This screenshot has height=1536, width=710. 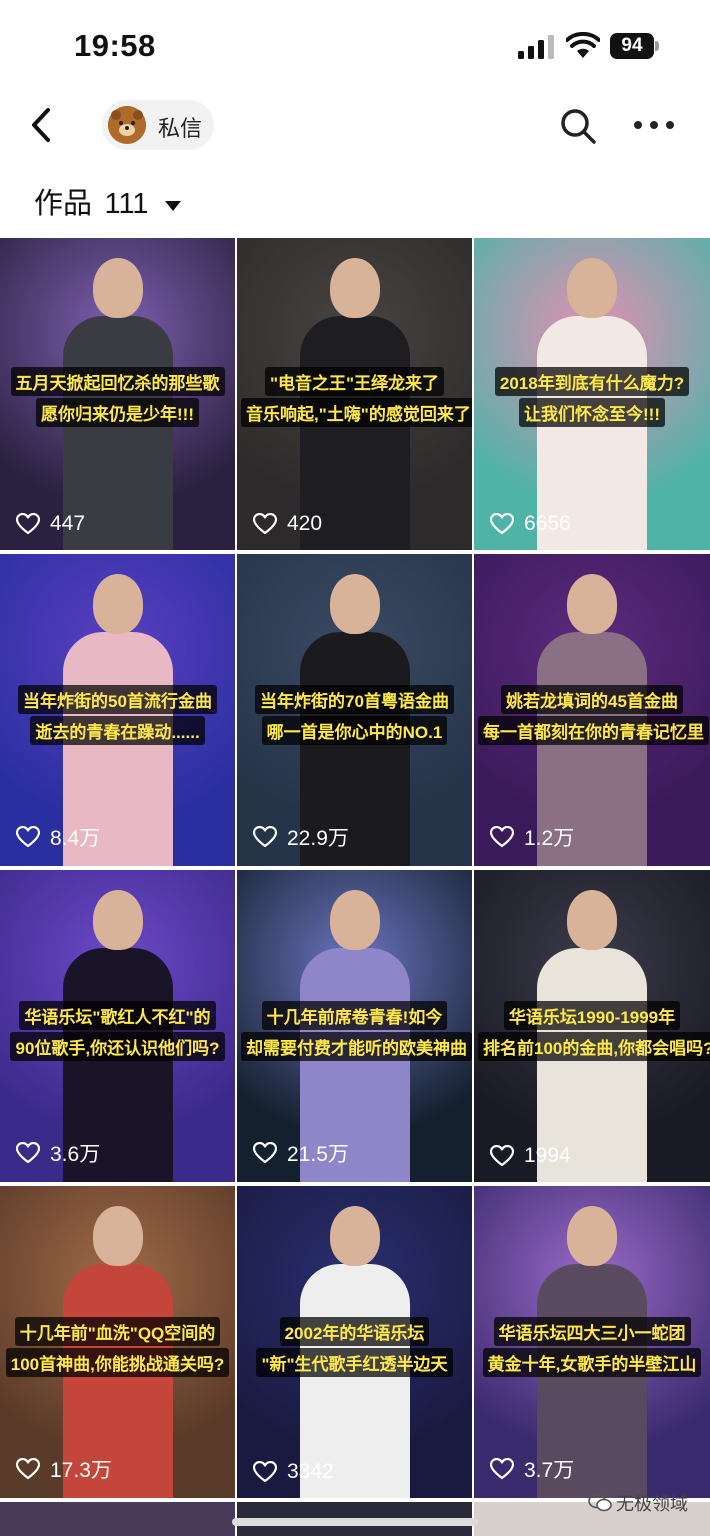 I want to click on like-count: 6656, so click(x=530, y=524).